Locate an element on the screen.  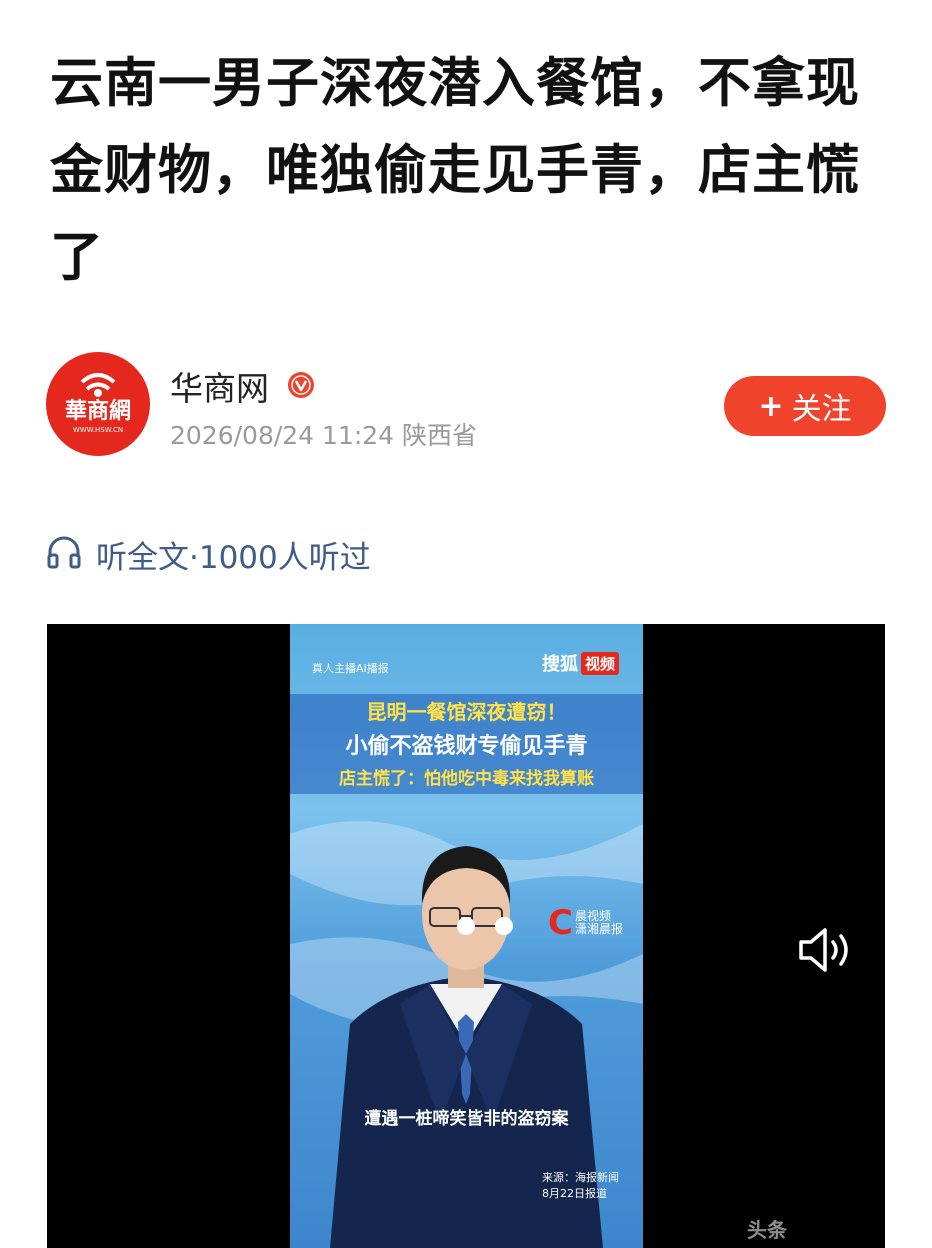
listen-label: 听全文·1000人听过 is located at coordinates (233, 557).